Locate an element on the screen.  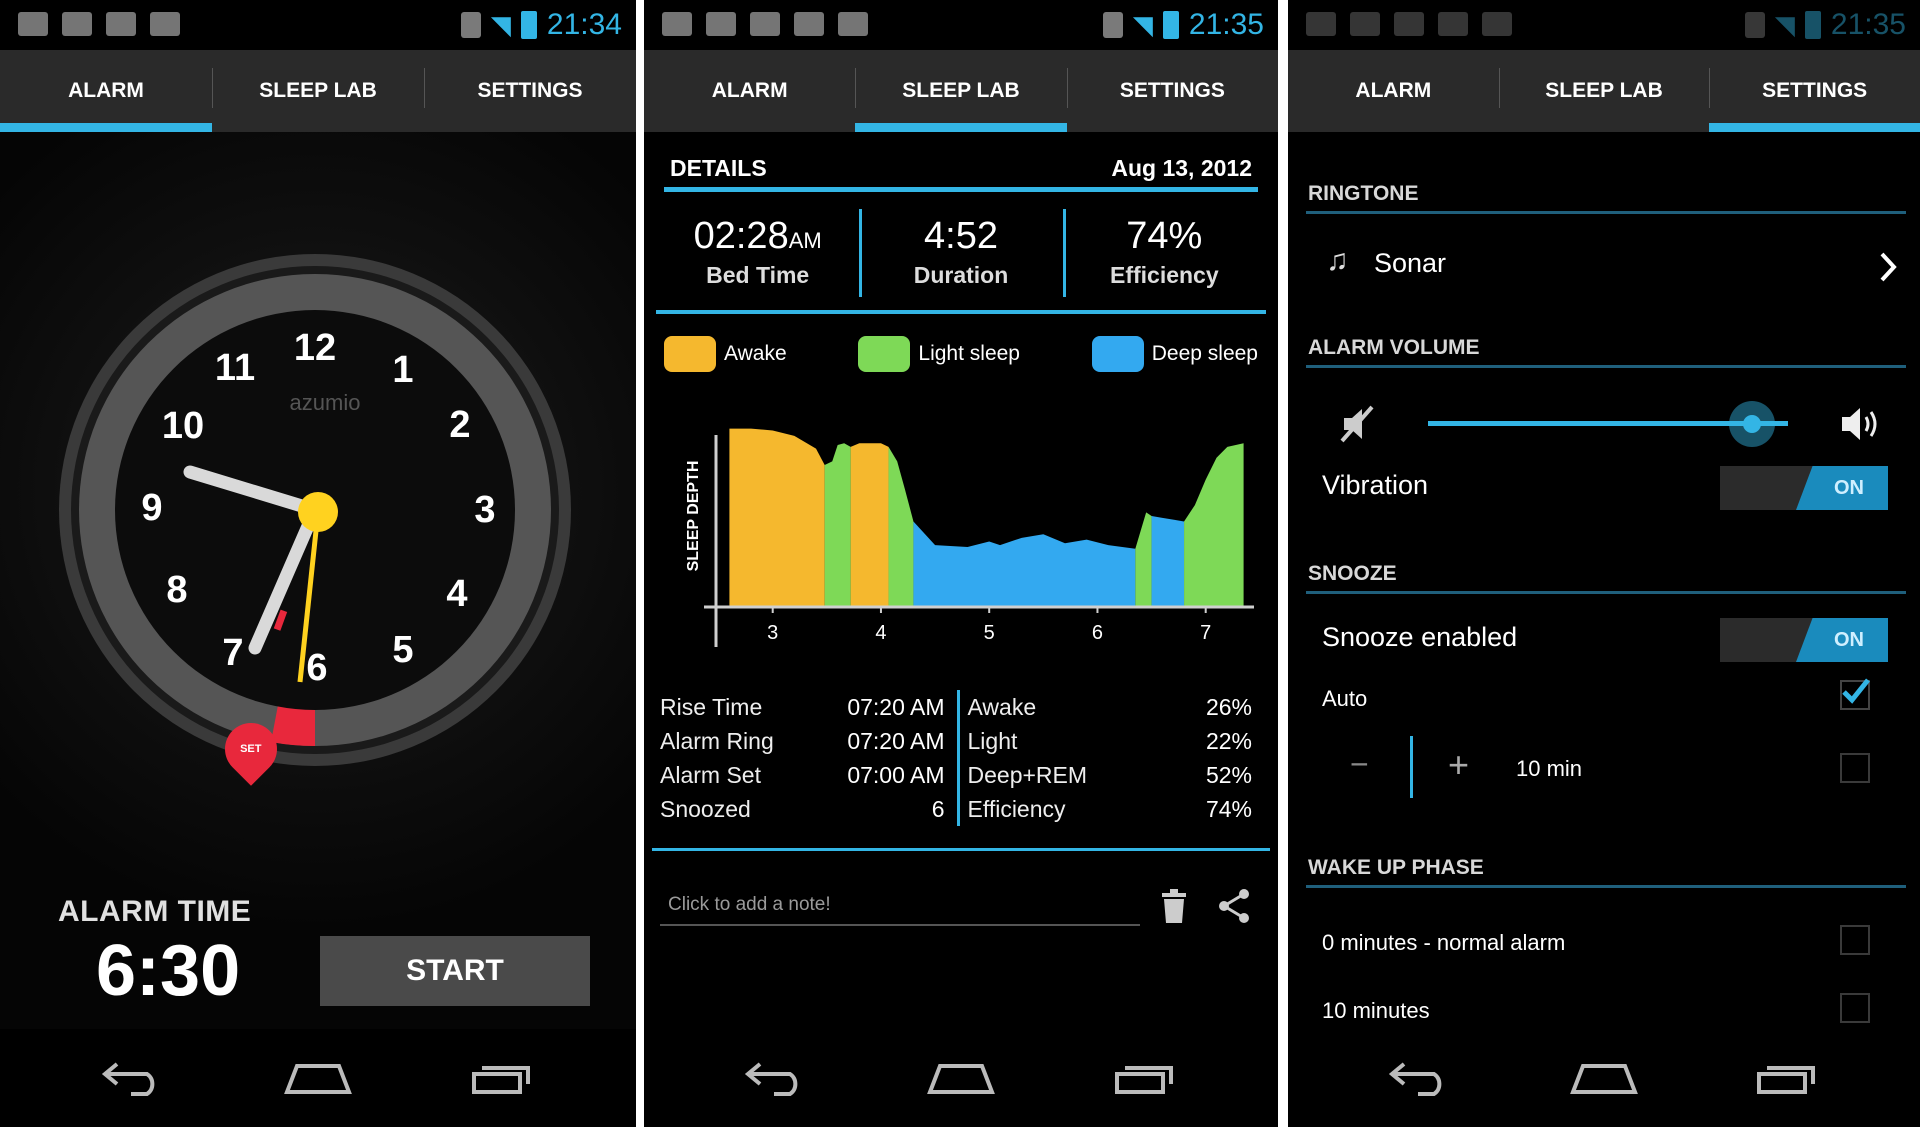
wake-option: 10 minutes is located at coordinates (1376, 1011).